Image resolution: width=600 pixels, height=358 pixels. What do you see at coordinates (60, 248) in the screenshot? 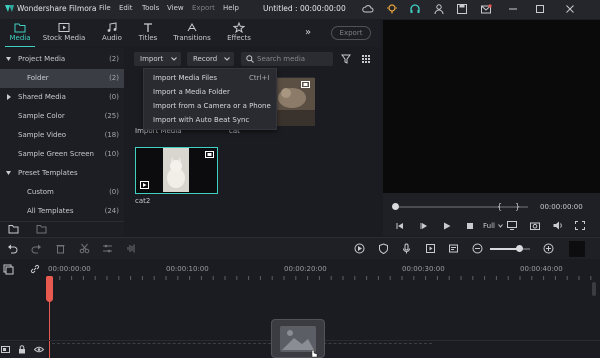
I see `delete-icon` at bounding box center [60, 248].